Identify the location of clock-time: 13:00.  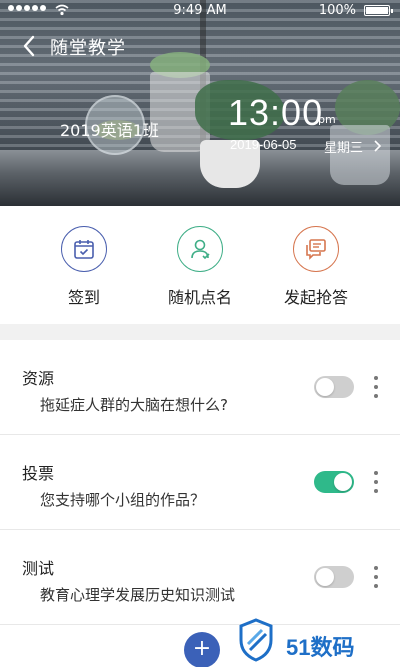
(276, 112).